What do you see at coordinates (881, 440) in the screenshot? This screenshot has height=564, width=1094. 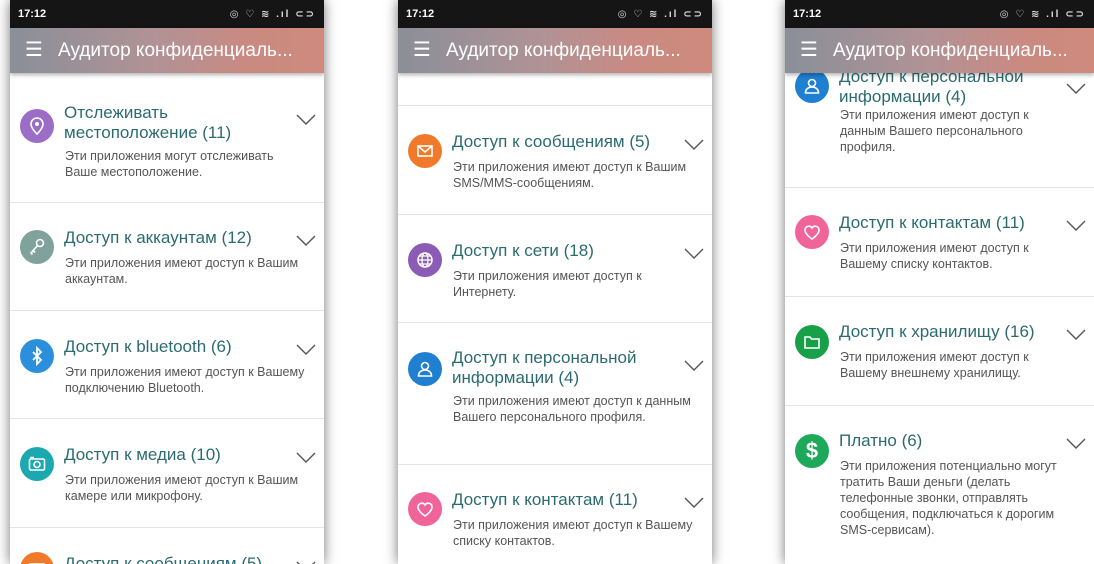 I see `item-title: Платно (6)` at bounding box center [881, 440].